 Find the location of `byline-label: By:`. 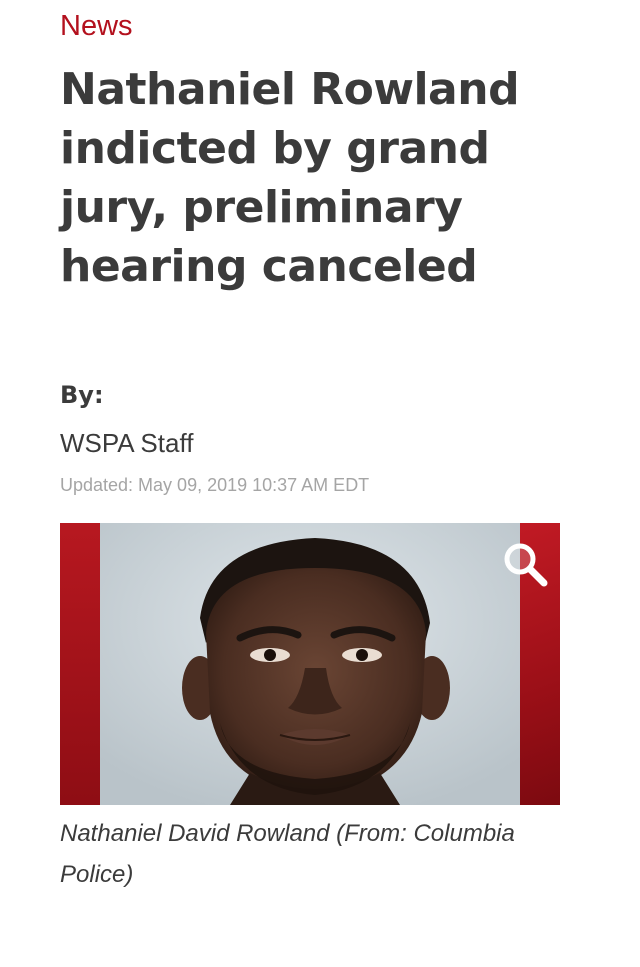

byline-label: By: is located at coordinates (82, 395).